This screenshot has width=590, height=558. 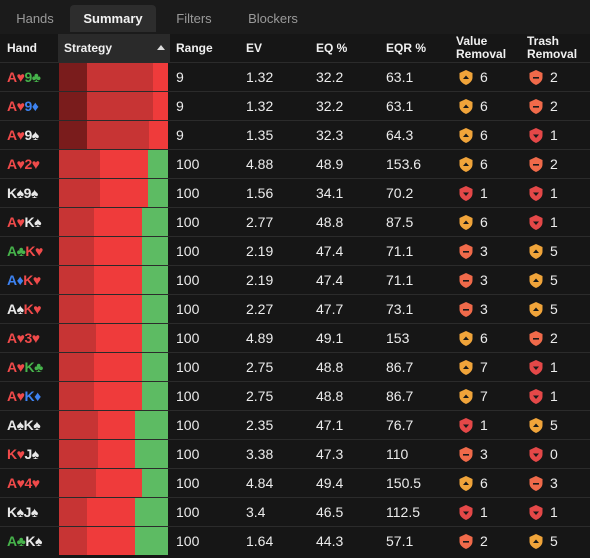 What do you see at coordinates (484, 425) in the screenshot?
I see `value-removal-value: 1` at bounding box center [484, 425].